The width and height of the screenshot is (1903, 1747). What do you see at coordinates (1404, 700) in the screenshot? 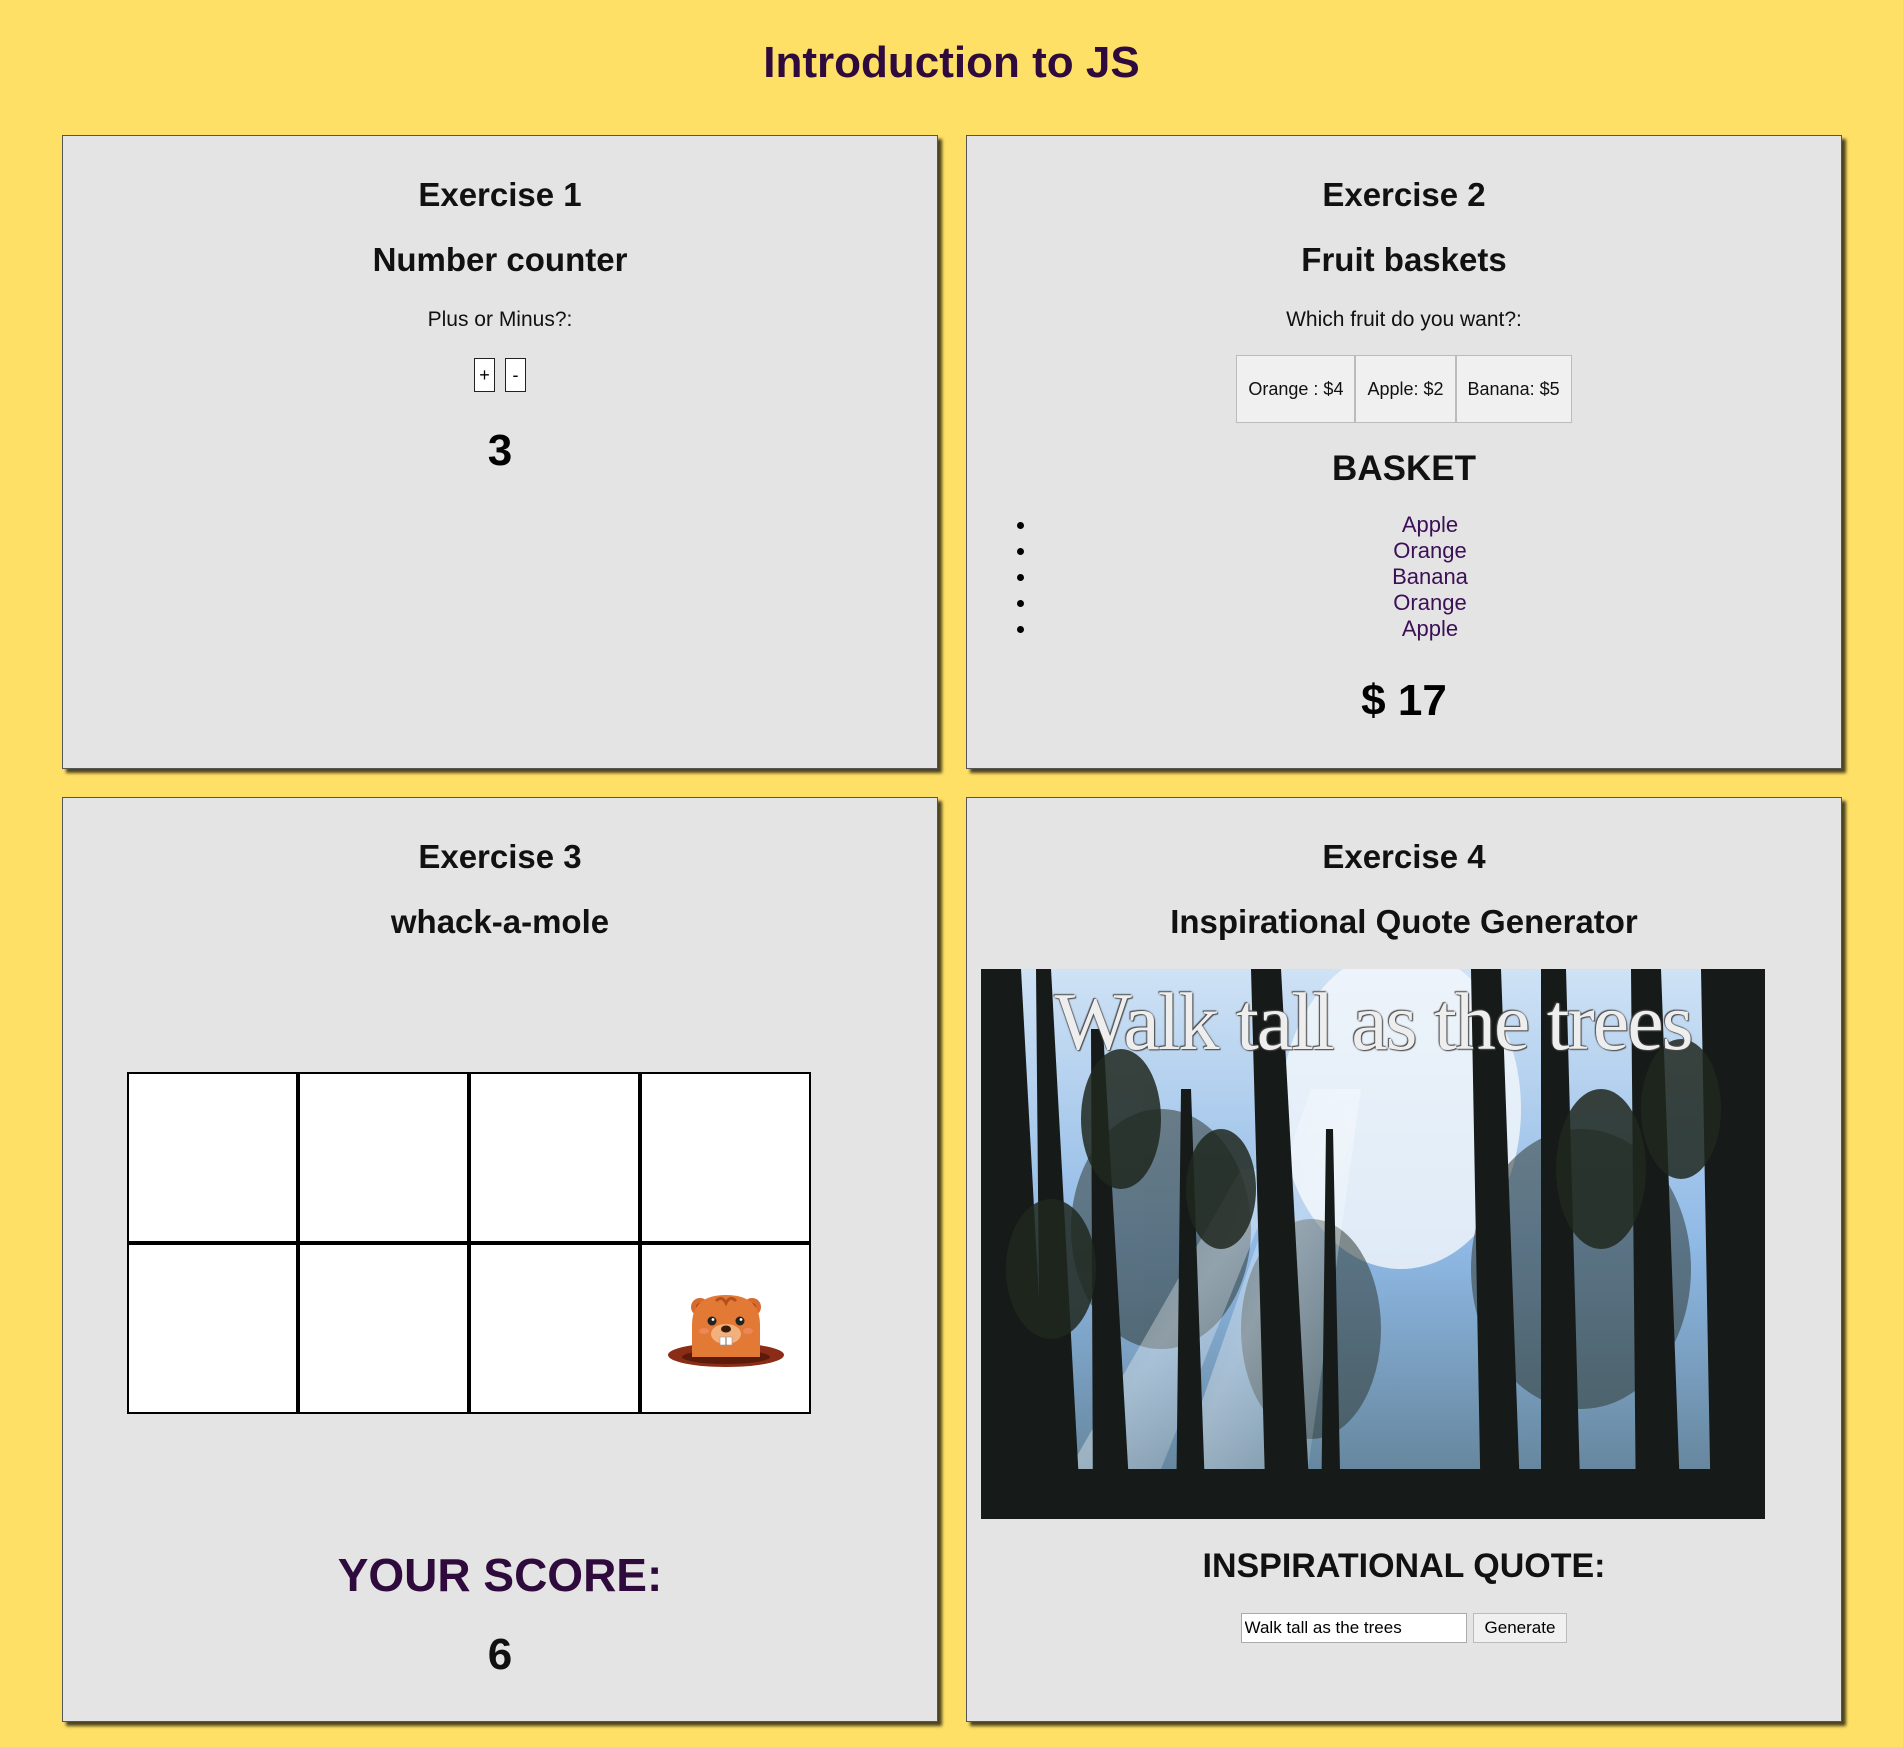
I see `basket-total: $ 17` at bounding box center [1404, 700].